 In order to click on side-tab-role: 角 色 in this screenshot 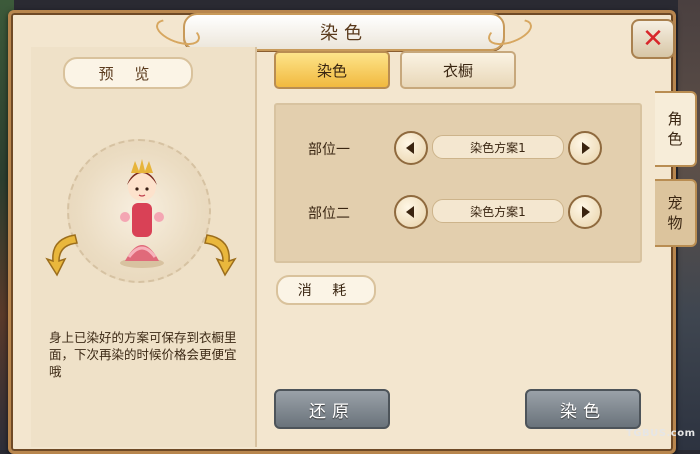, I will do `click(676, 129)`.